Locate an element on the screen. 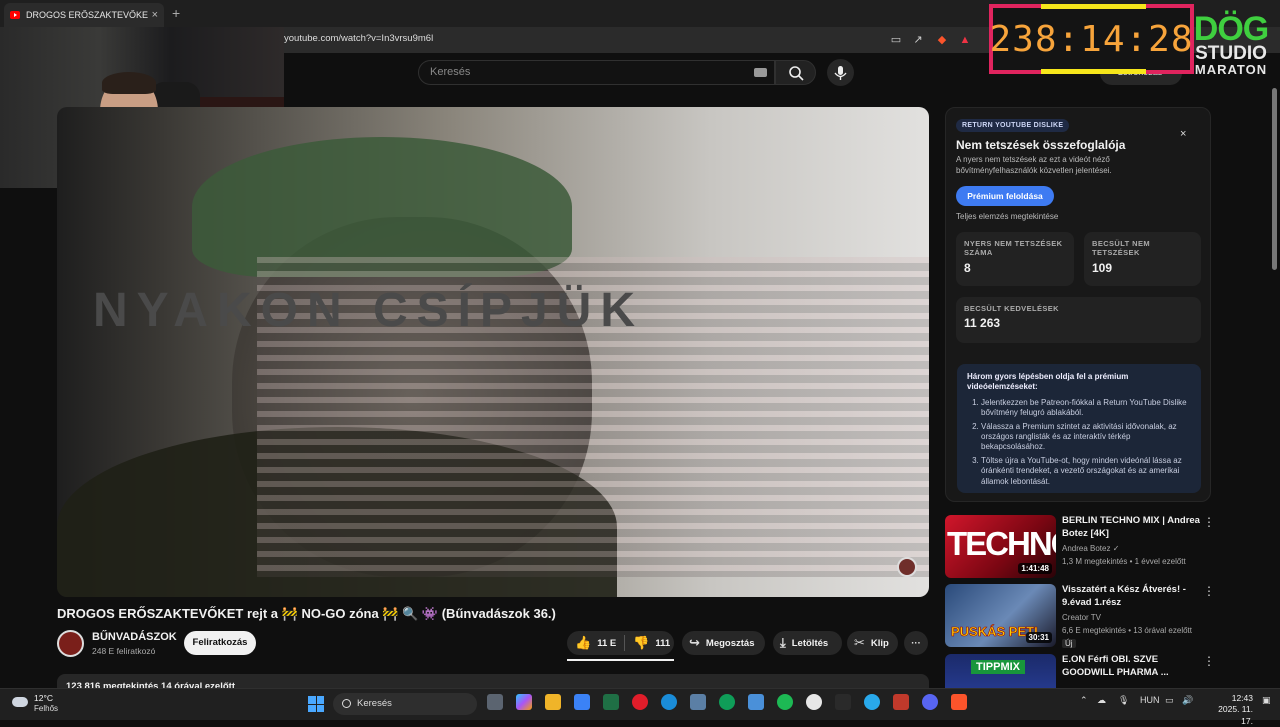  subscribe-button: Feliratkozás is located at coordinates (220, 643).